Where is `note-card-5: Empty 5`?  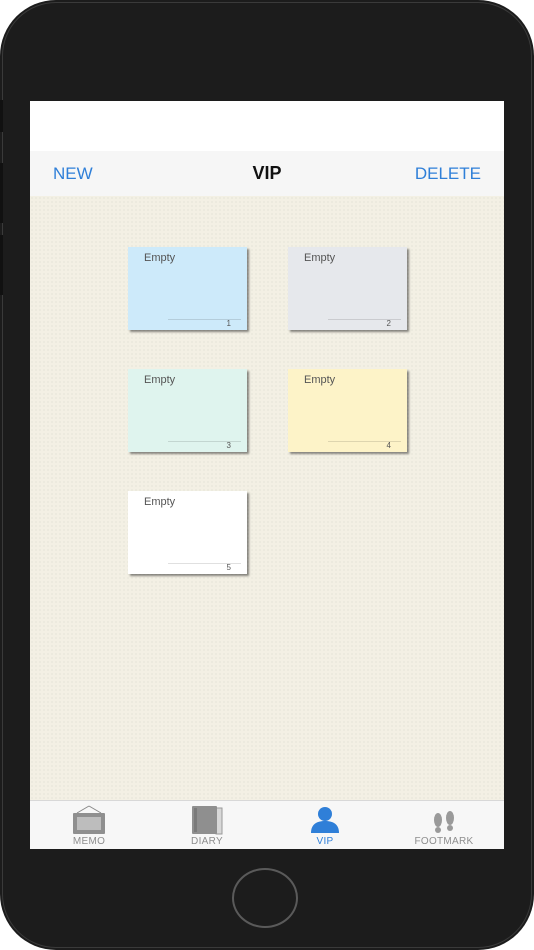
note-card-5: Empty 5 is located at coordinates (187, 532).